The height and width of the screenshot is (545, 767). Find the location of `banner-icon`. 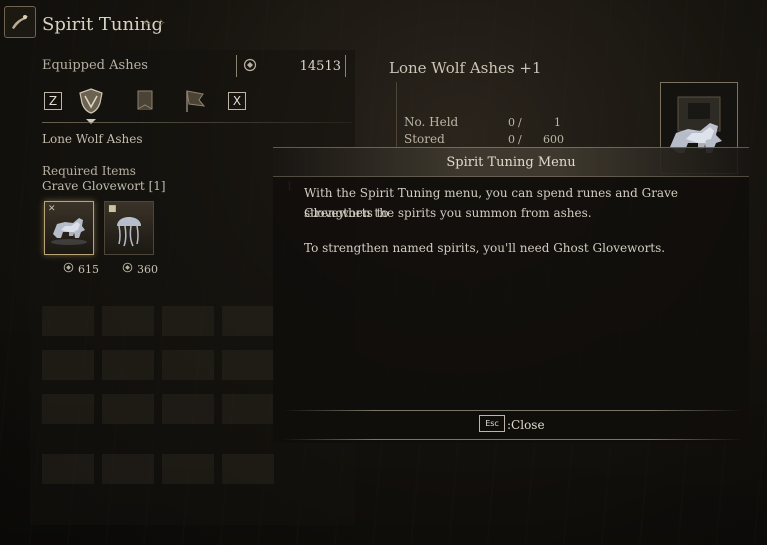

banner-icon is located at coordinates (145, 100).